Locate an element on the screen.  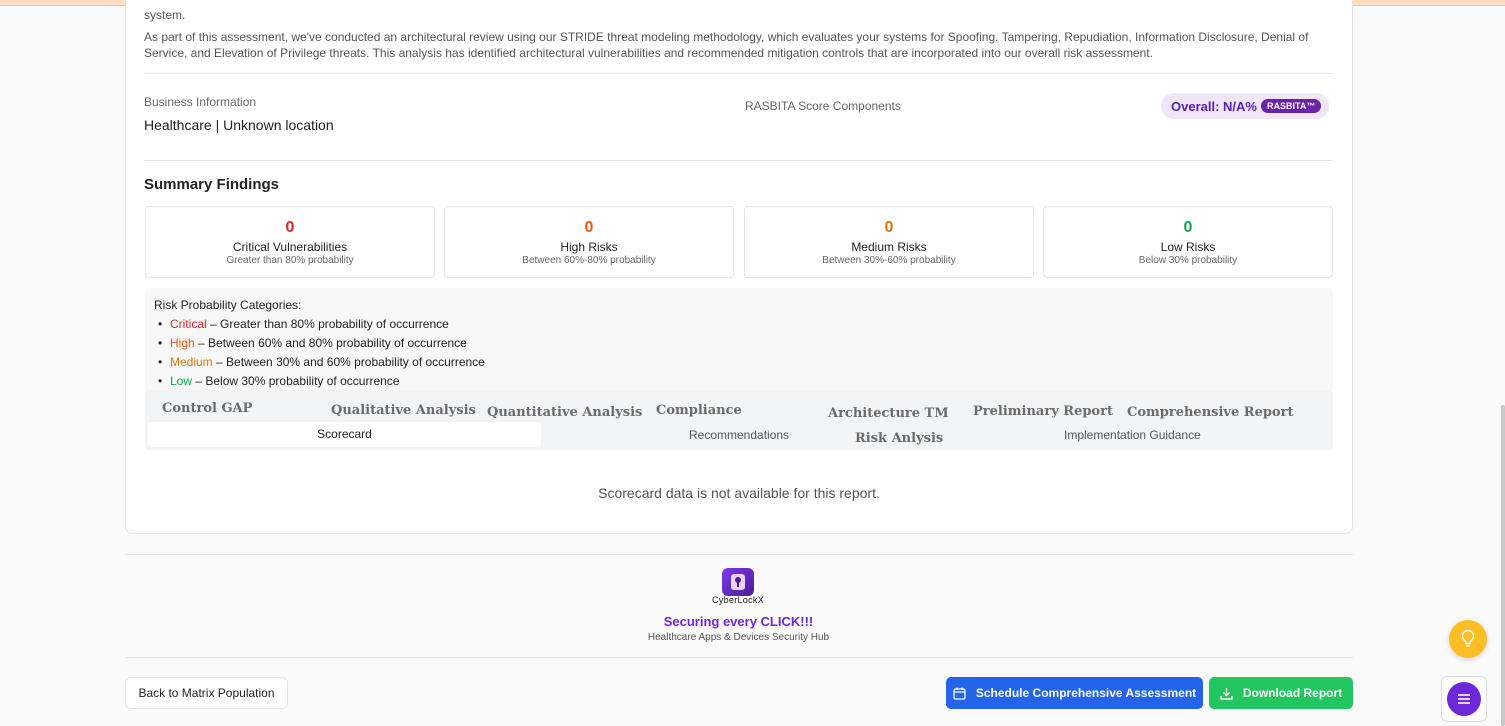
tab-preliminary-report: Preliminary Report is located at coordinates (1043, 411).